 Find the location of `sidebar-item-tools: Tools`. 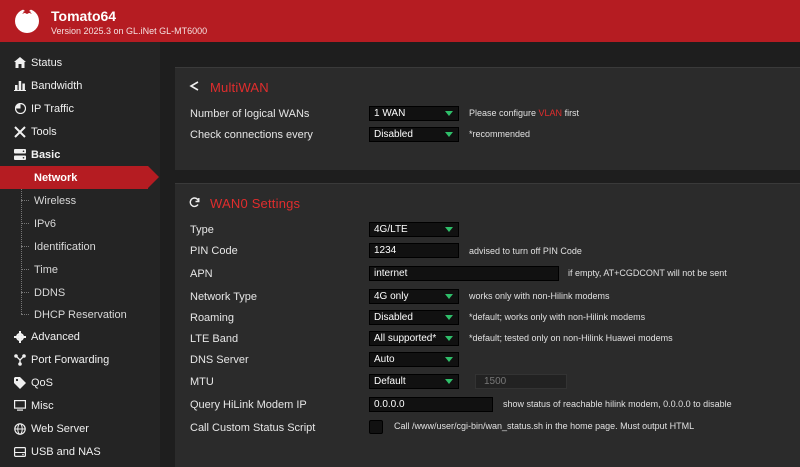

sidebar-item-tools: Tools is located at coordinates (80, 131).